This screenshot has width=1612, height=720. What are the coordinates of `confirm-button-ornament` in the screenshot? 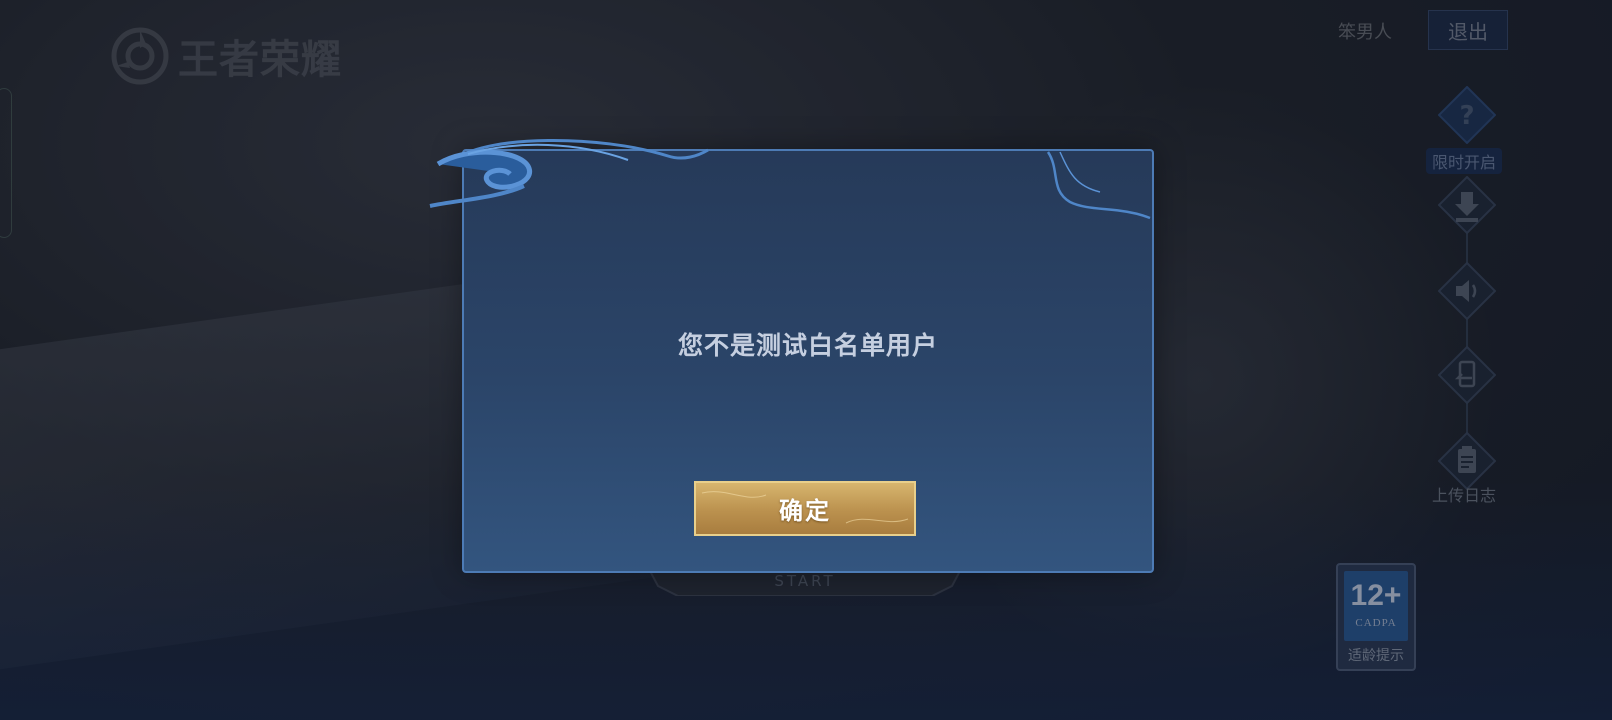 It's located at (805, 507).